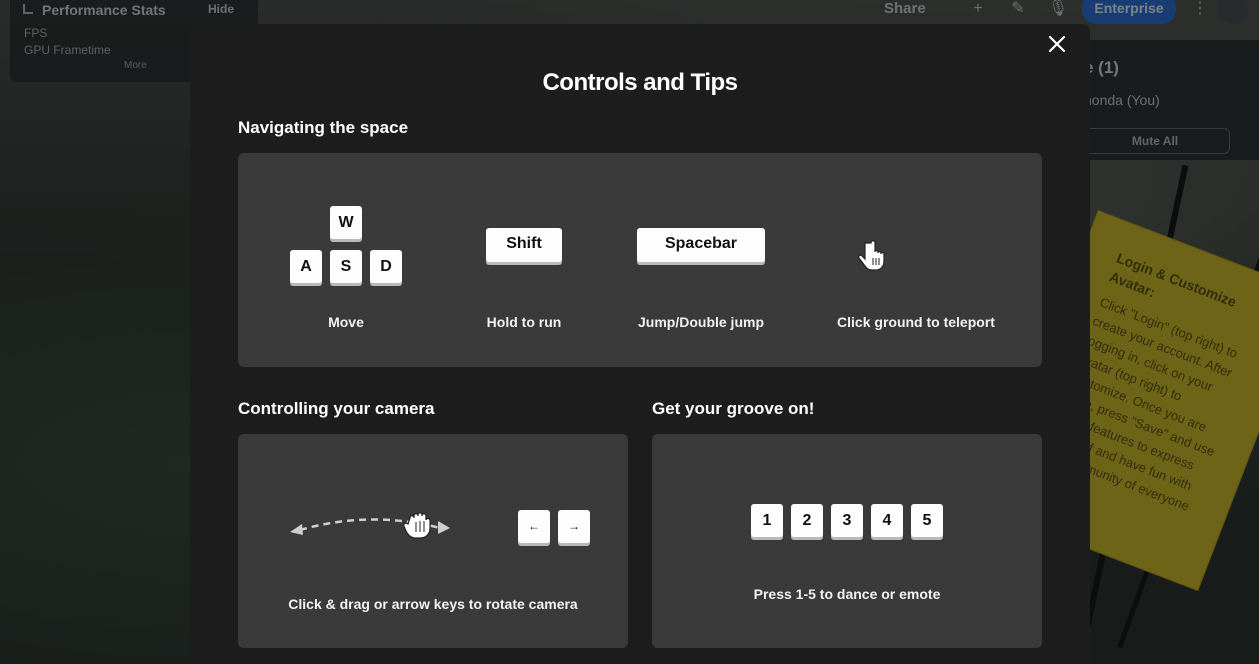 The height and width of the screenshot is (664, 1259). I want to click on modal-title: Controls and Tips, so click(640, 82).